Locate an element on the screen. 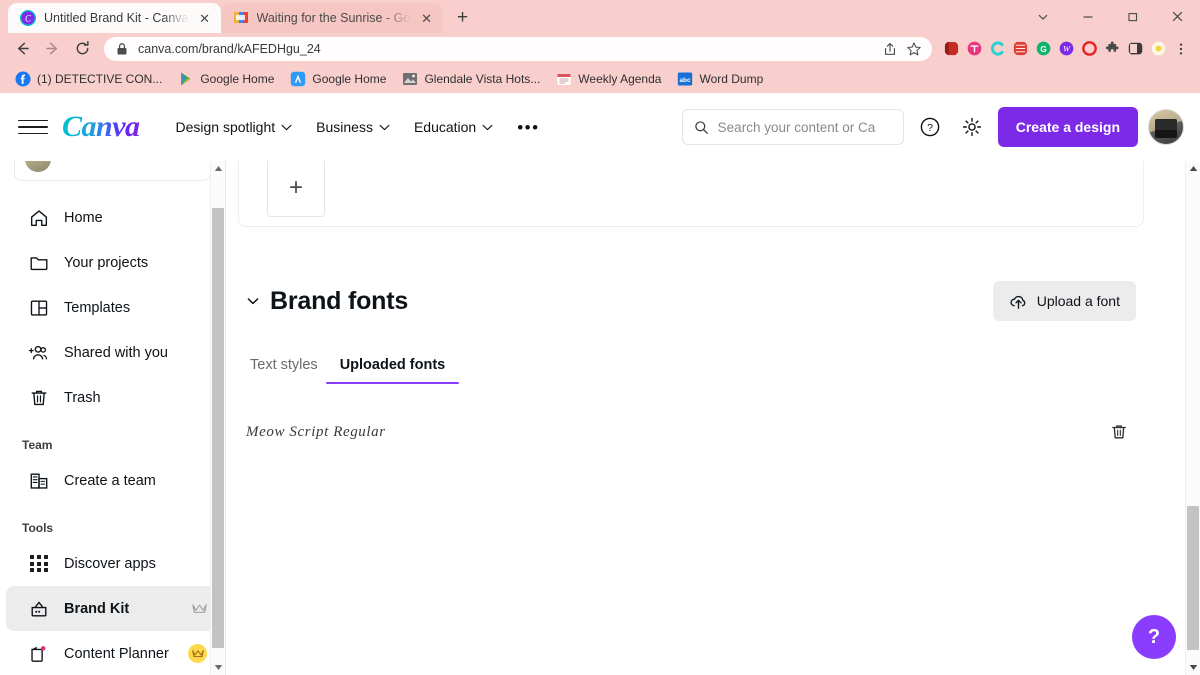  sidebar-item-templates: Templates is located at coordinates (112, 307).